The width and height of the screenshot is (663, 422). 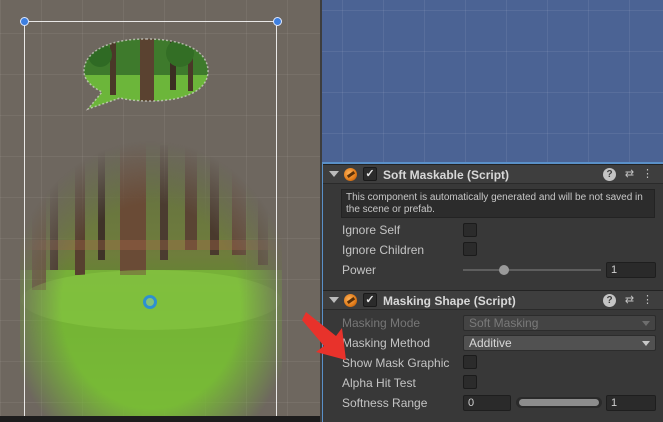 I want to click on rect-handle-top-left, so click(x=24, y=21).